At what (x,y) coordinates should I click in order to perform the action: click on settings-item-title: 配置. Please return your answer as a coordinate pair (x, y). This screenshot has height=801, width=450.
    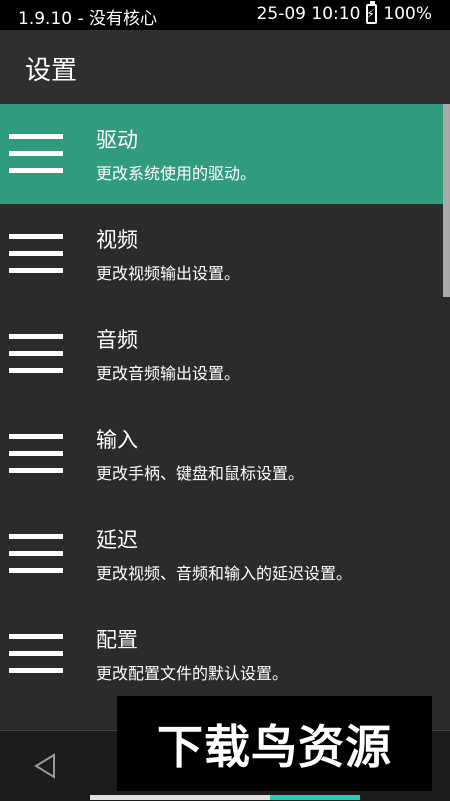
    Looking at the image, I should click on (117, 640).